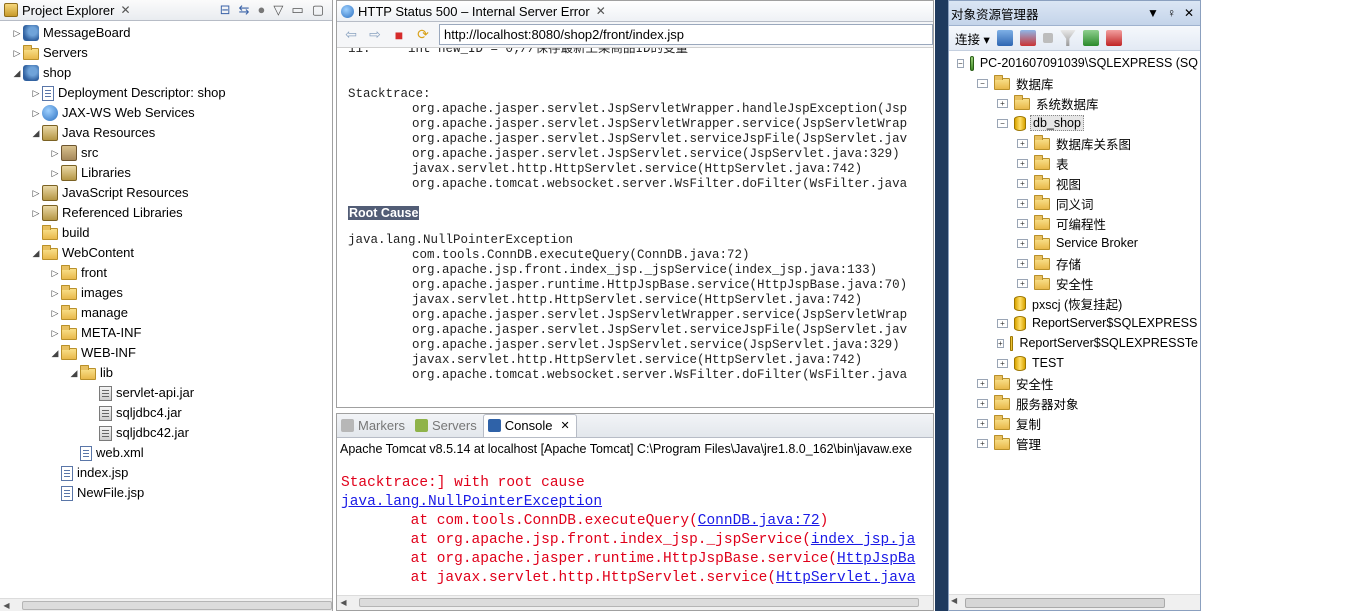  I want to click on tree-item: ▷ Servers, so click(166, 53).